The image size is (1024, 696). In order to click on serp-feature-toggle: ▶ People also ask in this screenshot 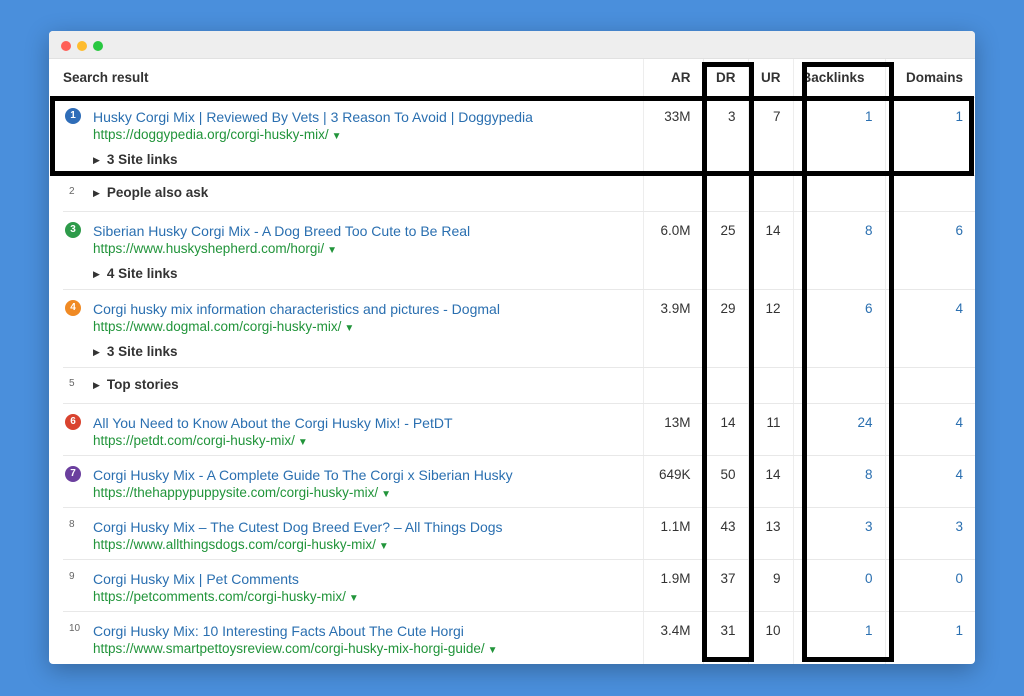, I will do `click(368, 193)`.